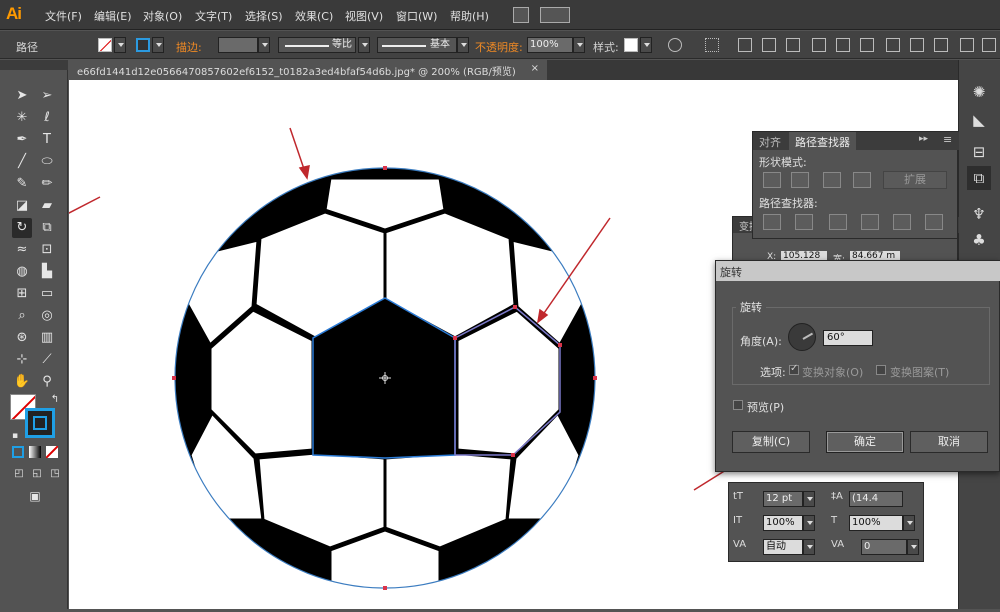  I want to click on unite-icon, so click(772, 180).